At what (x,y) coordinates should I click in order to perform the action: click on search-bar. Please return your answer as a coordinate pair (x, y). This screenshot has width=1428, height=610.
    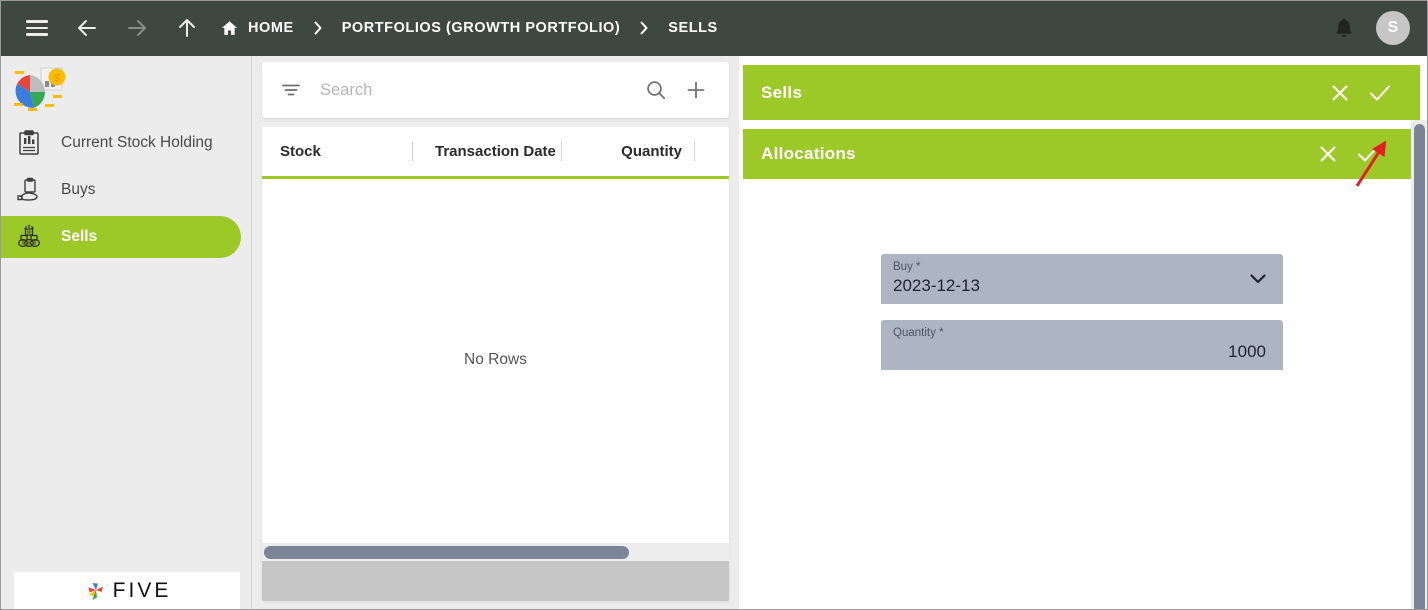
    Looking at the image, I should click on (495, 90).